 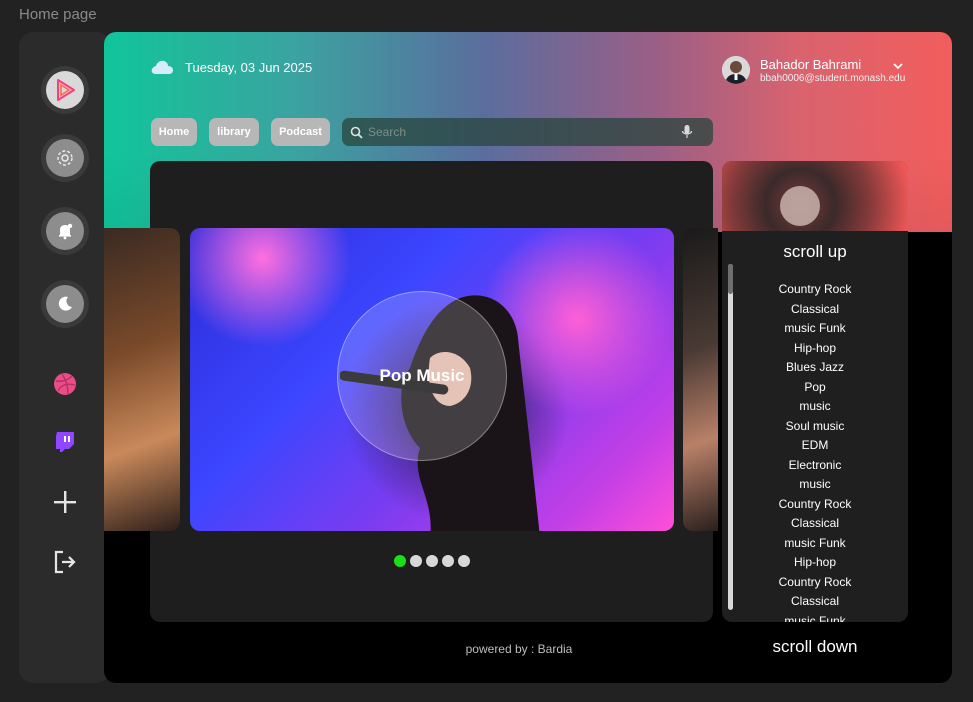 I want to click on play-logo-icon, so click(x=65, y=90).